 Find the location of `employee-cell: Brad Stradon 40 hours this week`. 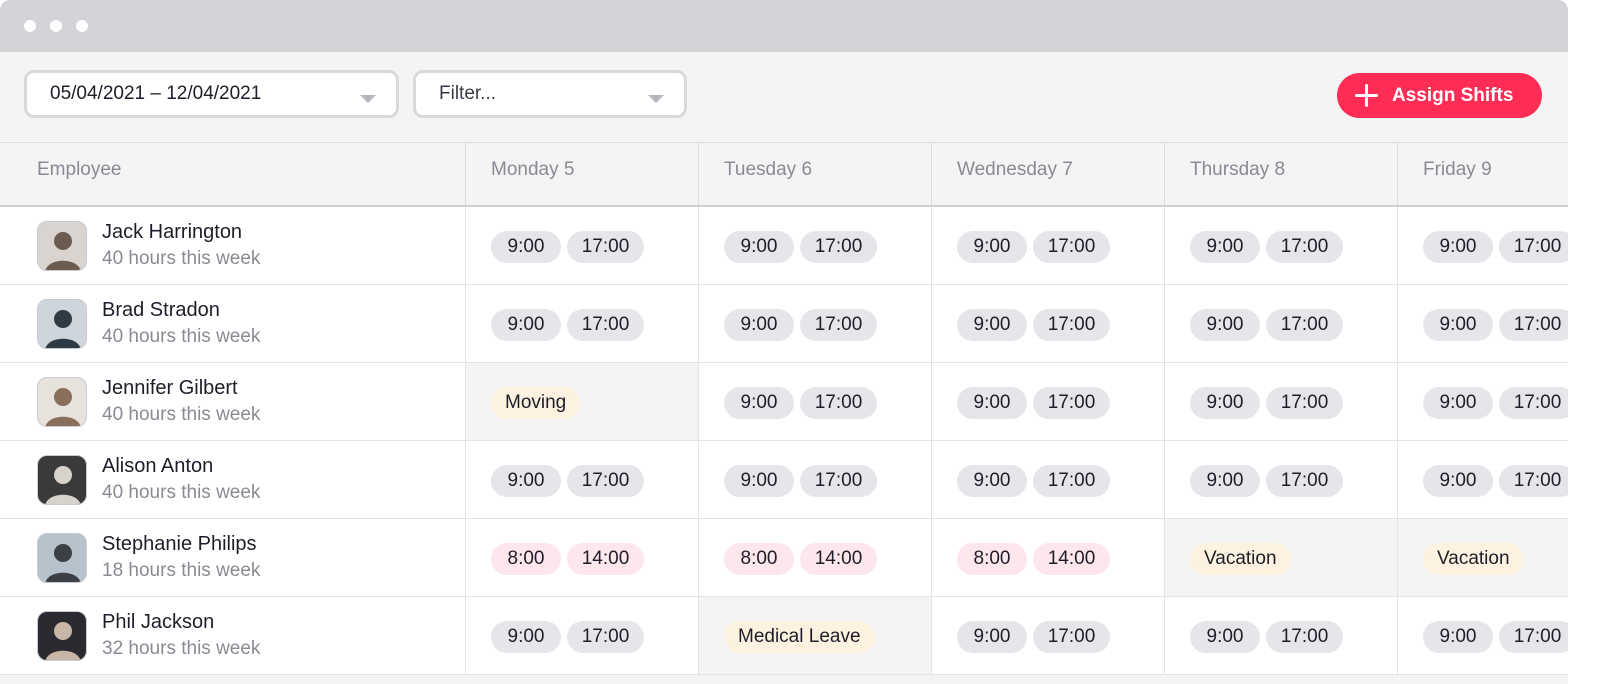

employee-cell: Brad Stradon 40 hours this week is located at coordinates (232, 323).